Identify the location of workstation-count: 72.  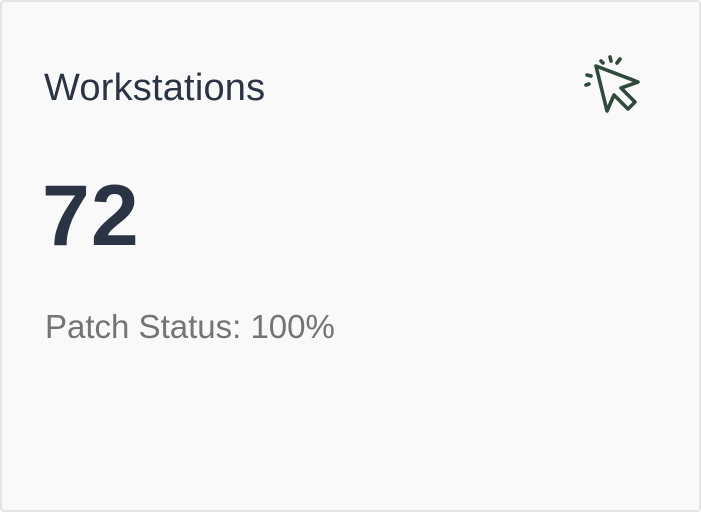
(91, 216).